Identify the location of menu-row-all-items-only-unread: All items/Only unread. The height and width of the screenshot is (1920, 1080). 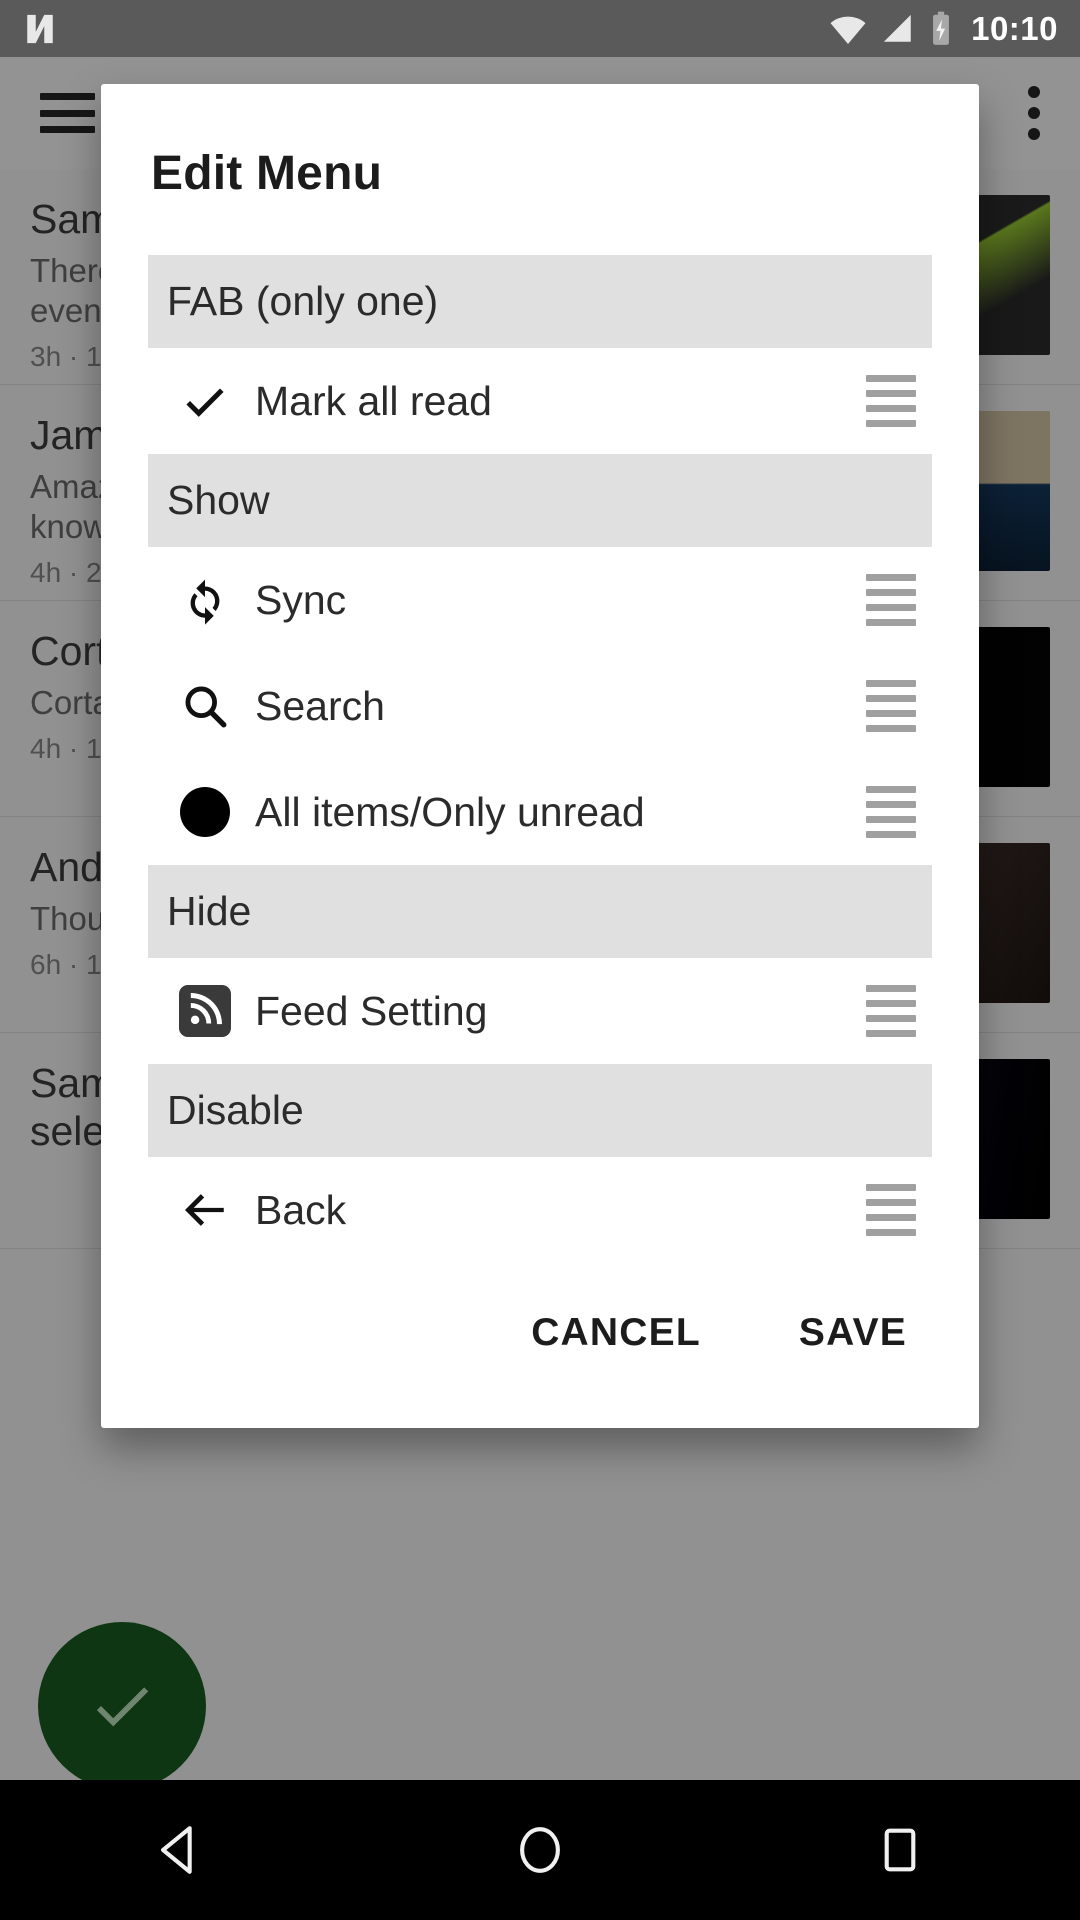
(540, 812).